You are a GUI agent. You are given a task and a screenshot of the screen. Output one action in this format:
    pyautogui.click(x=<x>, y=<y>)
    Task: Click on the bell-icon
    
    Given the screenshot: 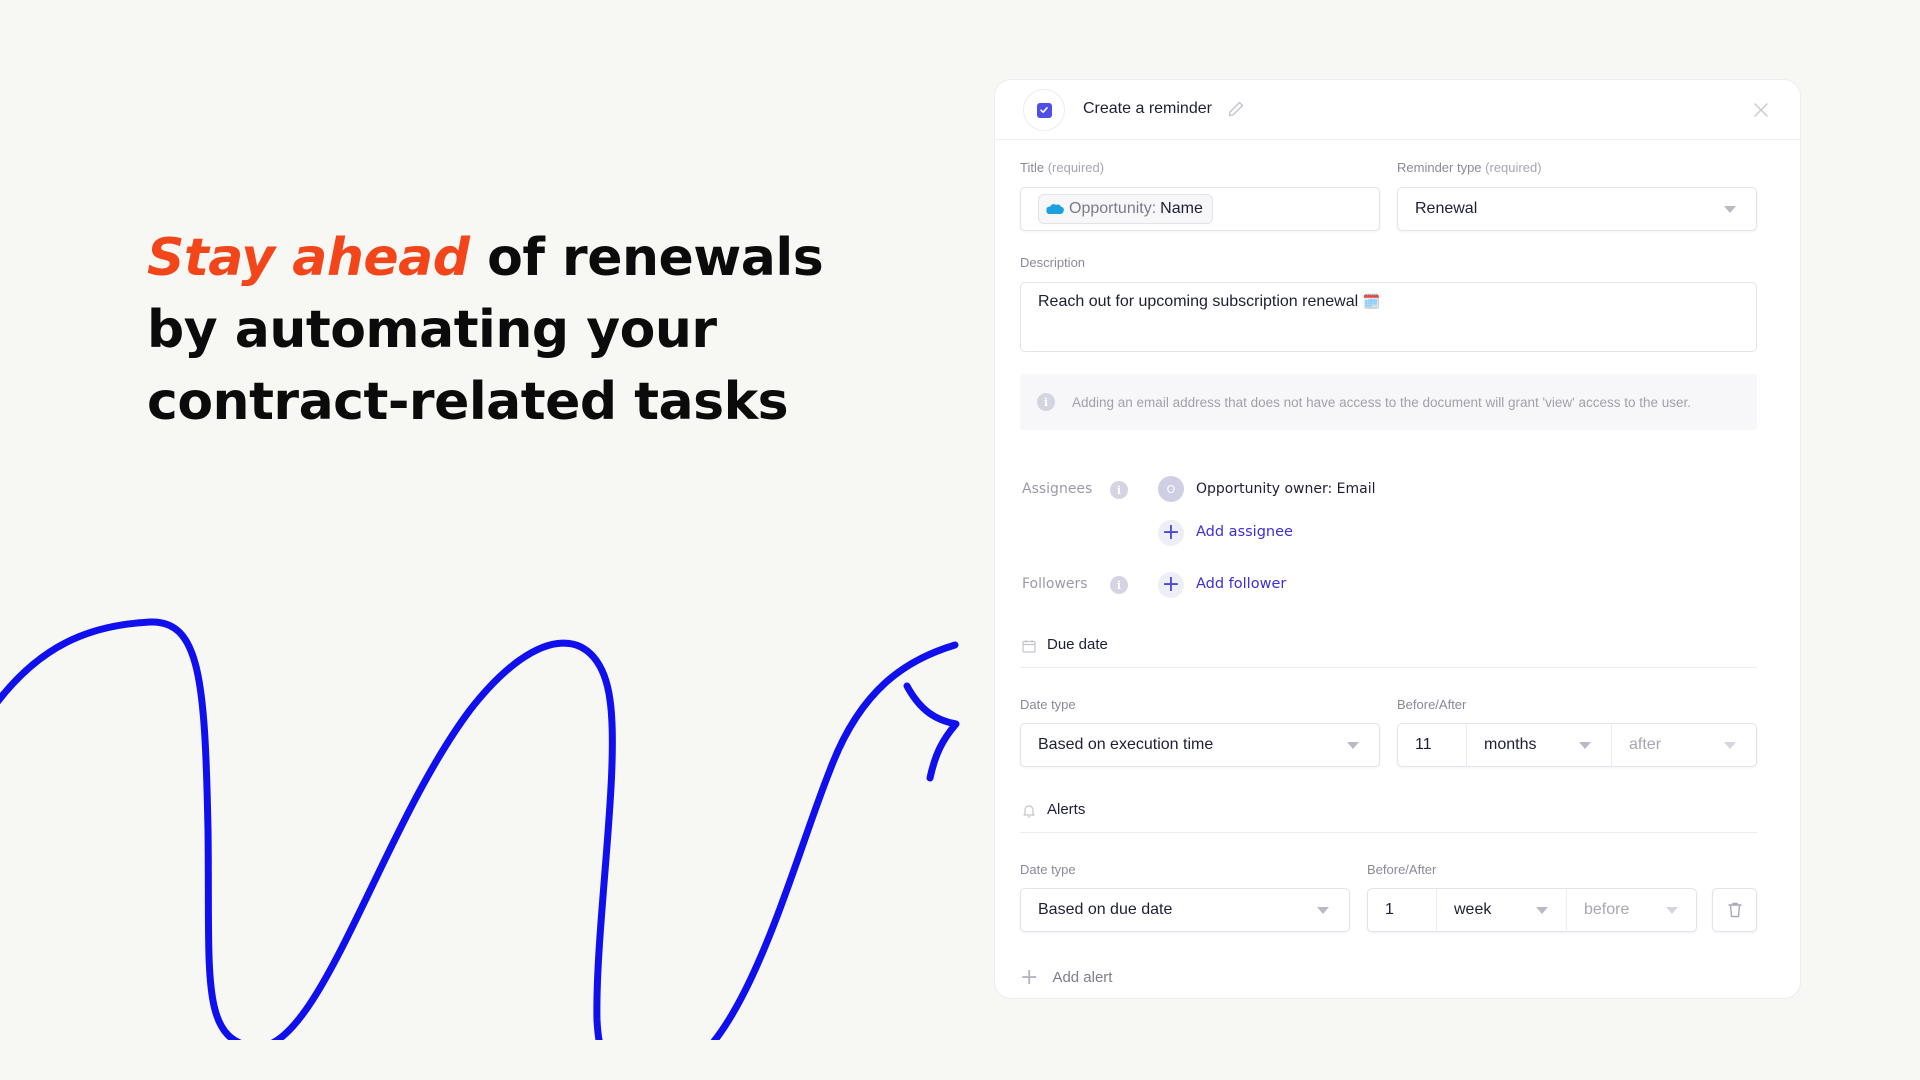 What is the action you would take?
    pyautogui.click(x=1029, y=811)
    